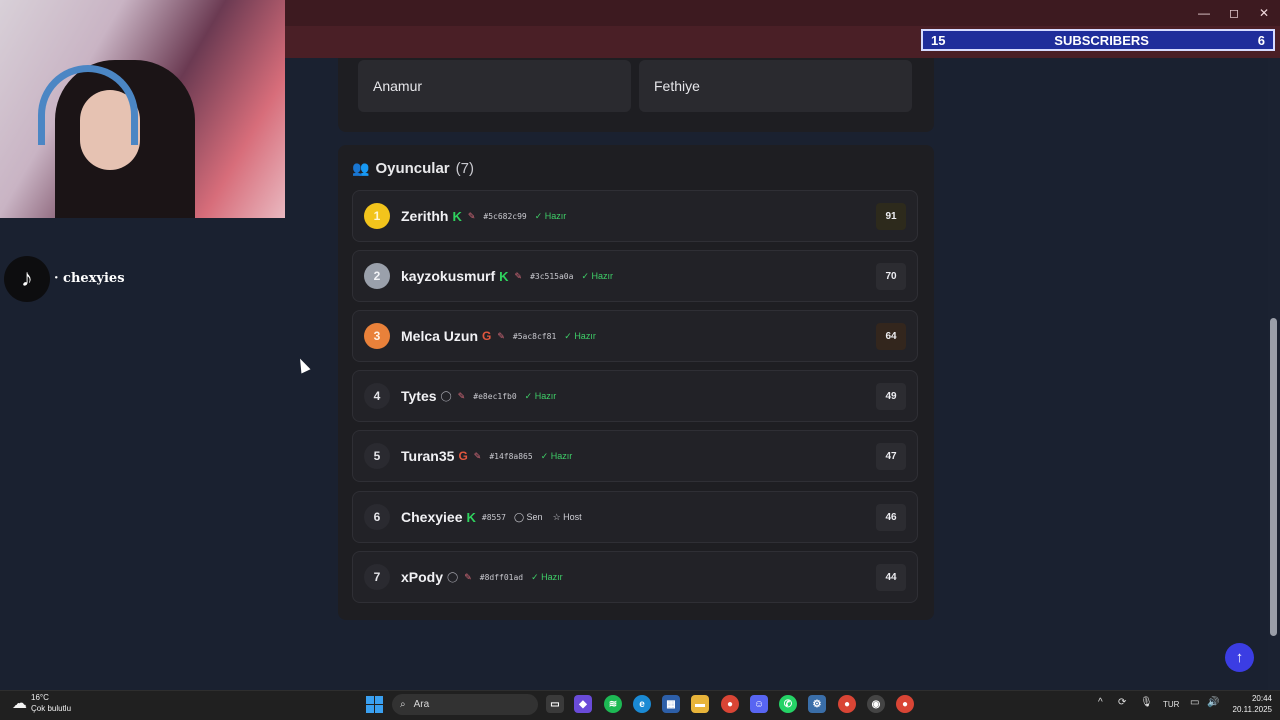 This screenshot has width=1280, height=720. Describe the element at coordinates (1249, 704) in the screenshot. I see `taskbar-clock: 20:44 20.11.2025` at that location.